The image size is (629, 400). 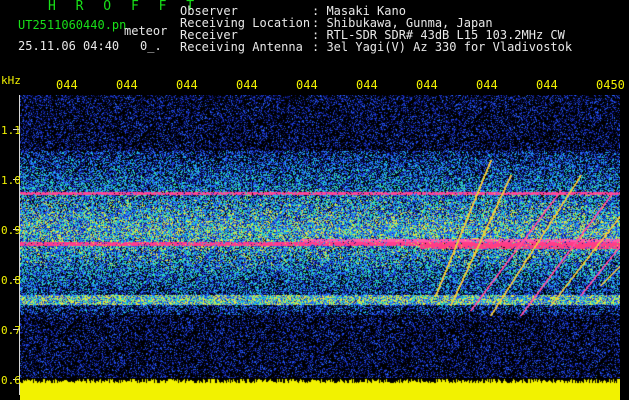 I want to click on frequency-tick-label: 1.1, so click(x=11, y=130).